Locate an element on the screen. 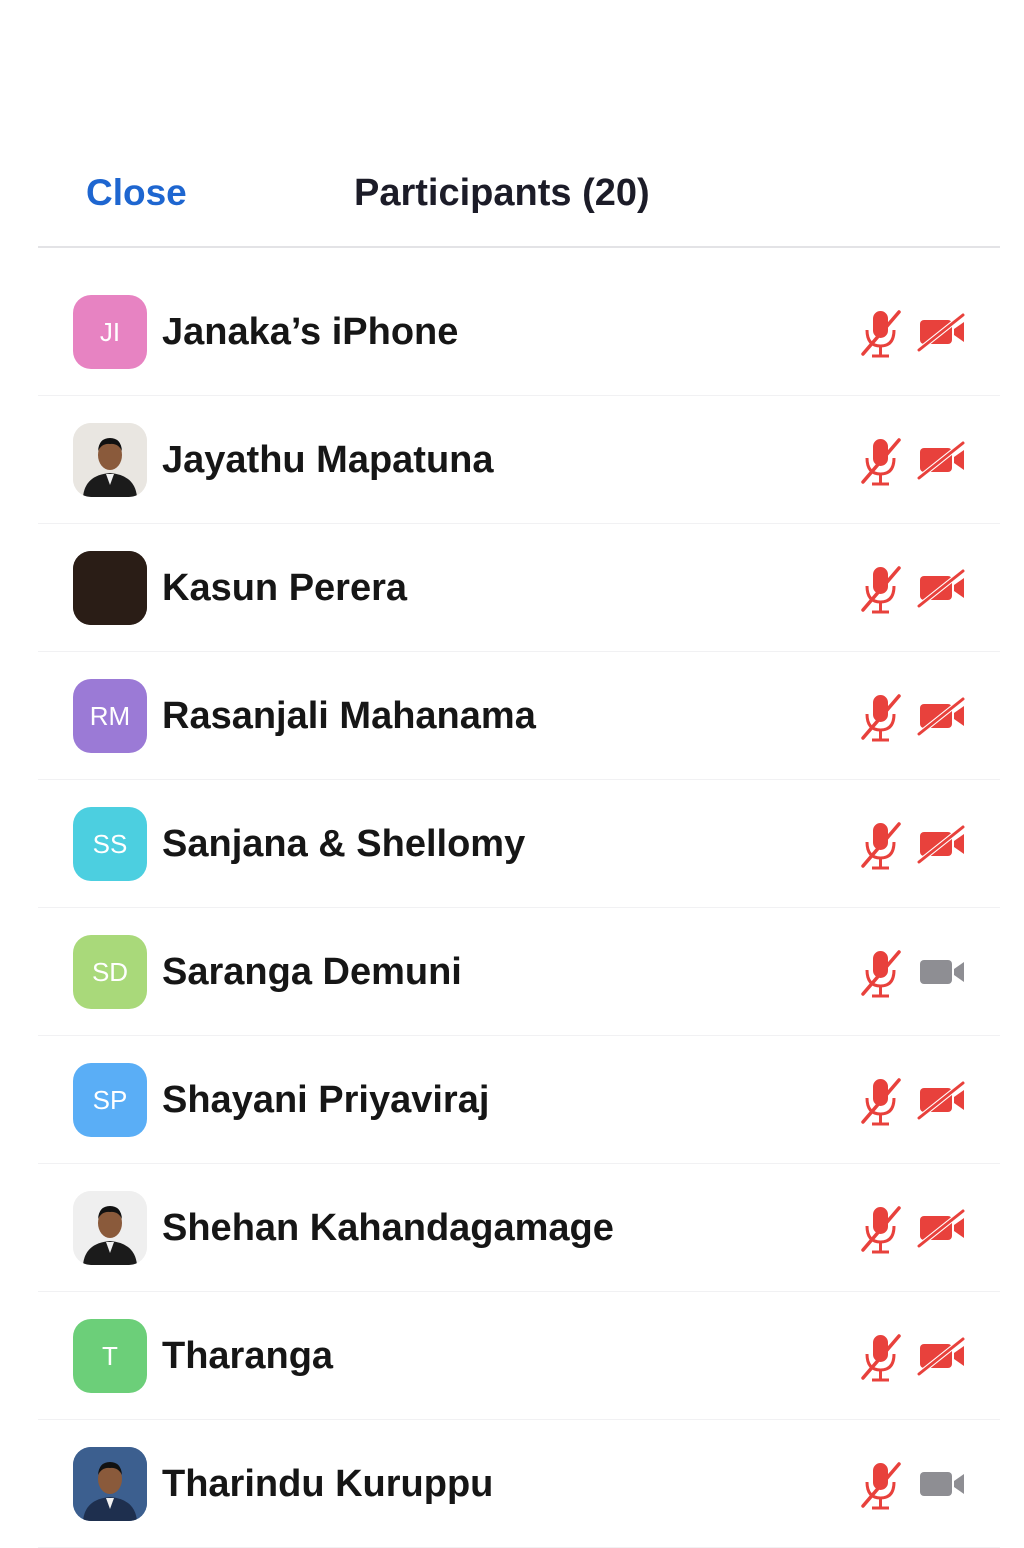 This screenshot has width=1024, height=1548. avatar: SD is located at coordinates (110, 972).